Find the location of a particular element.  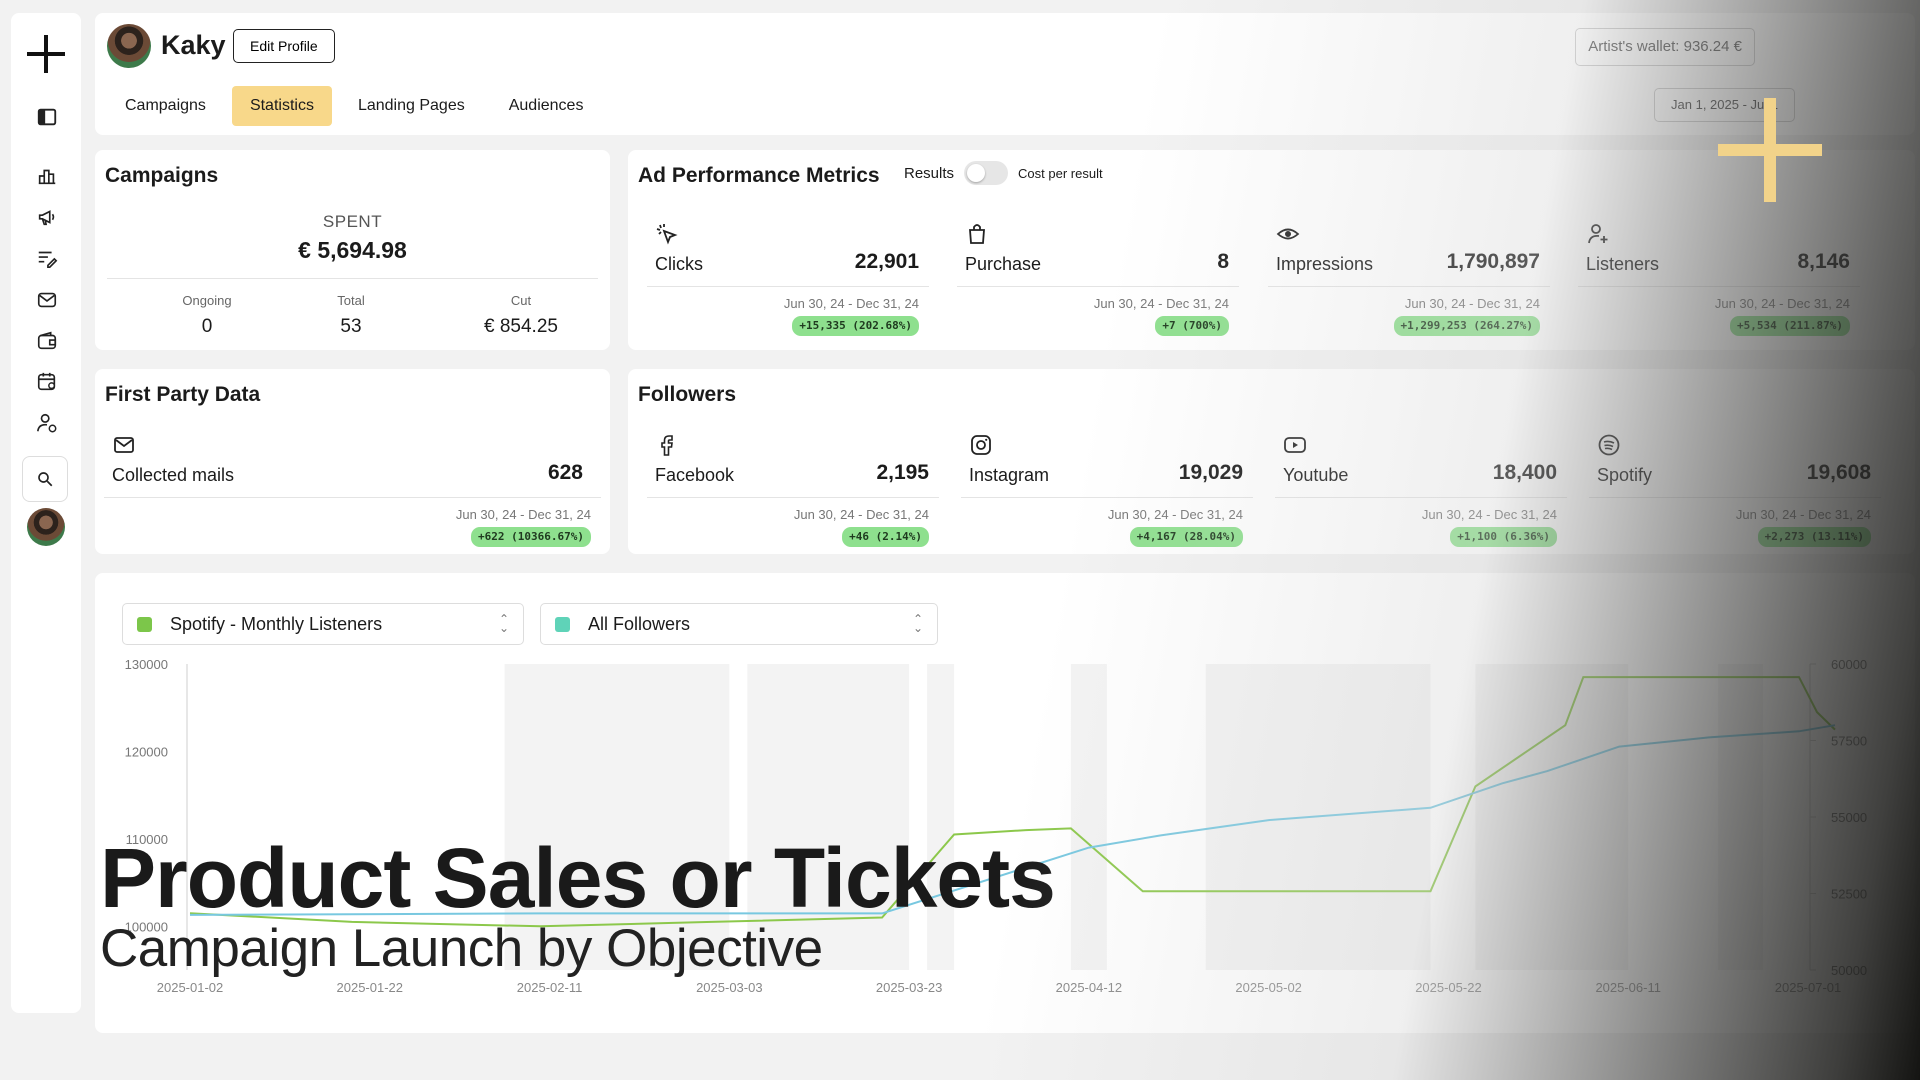

x-tick-label: 2025-05-02 is located at coordinates (1268, 987).